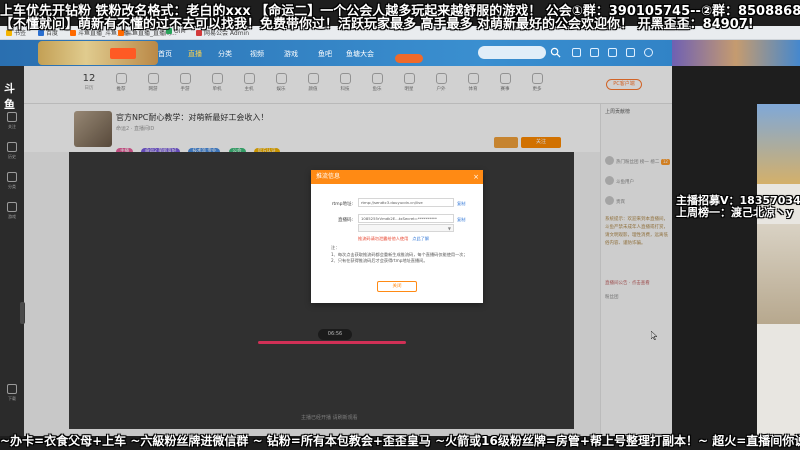  Describe the element at coordinates (12, 177) in the screenshot. I see `grid-icon` at that location.